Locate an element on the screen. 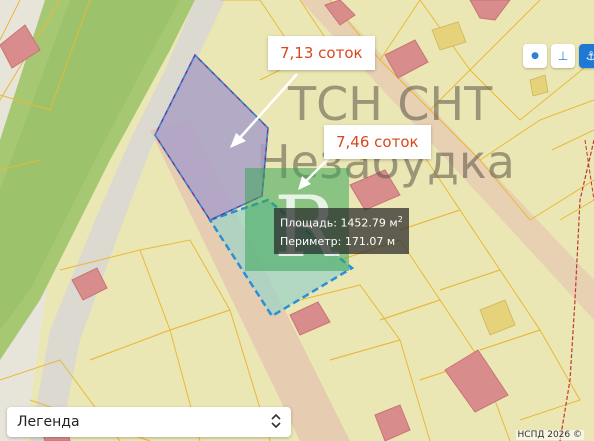 The width and height of the screenshot is (594, 441). ruler-icon: ⊥ is located at coordinates (563, 56).